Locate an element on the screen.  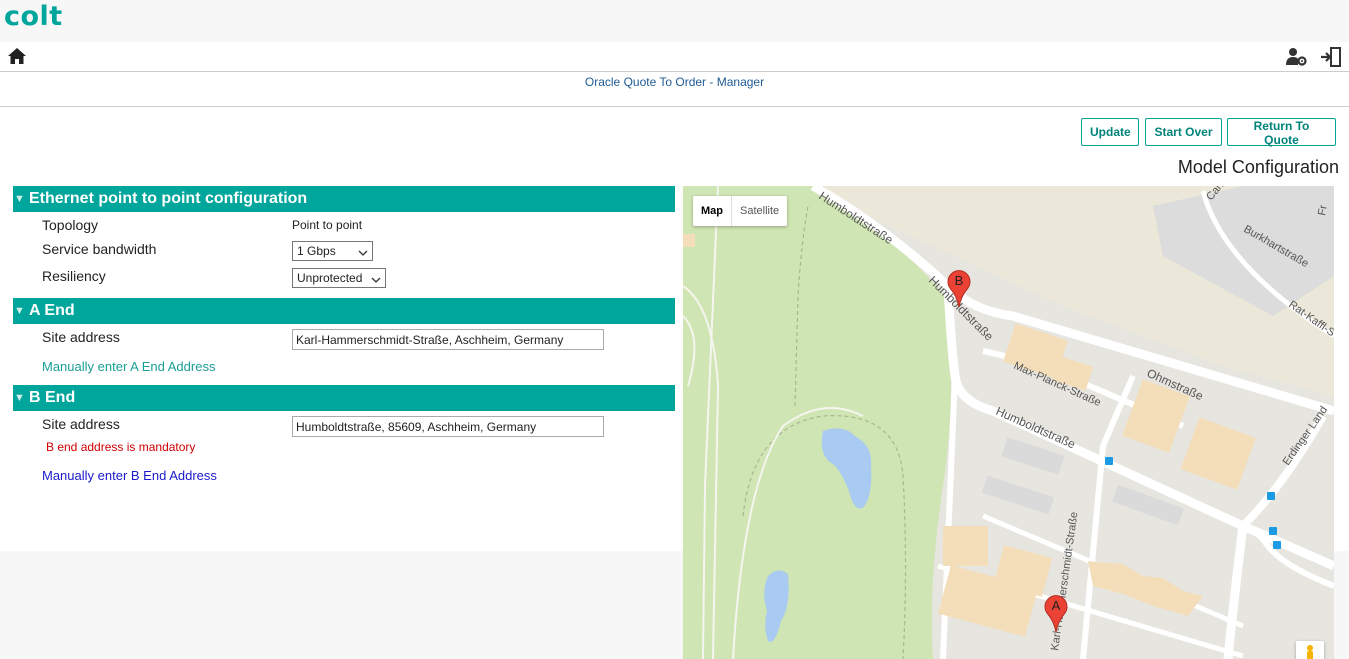
a-end-site-label: Site address is located at coordinates (81, 337).